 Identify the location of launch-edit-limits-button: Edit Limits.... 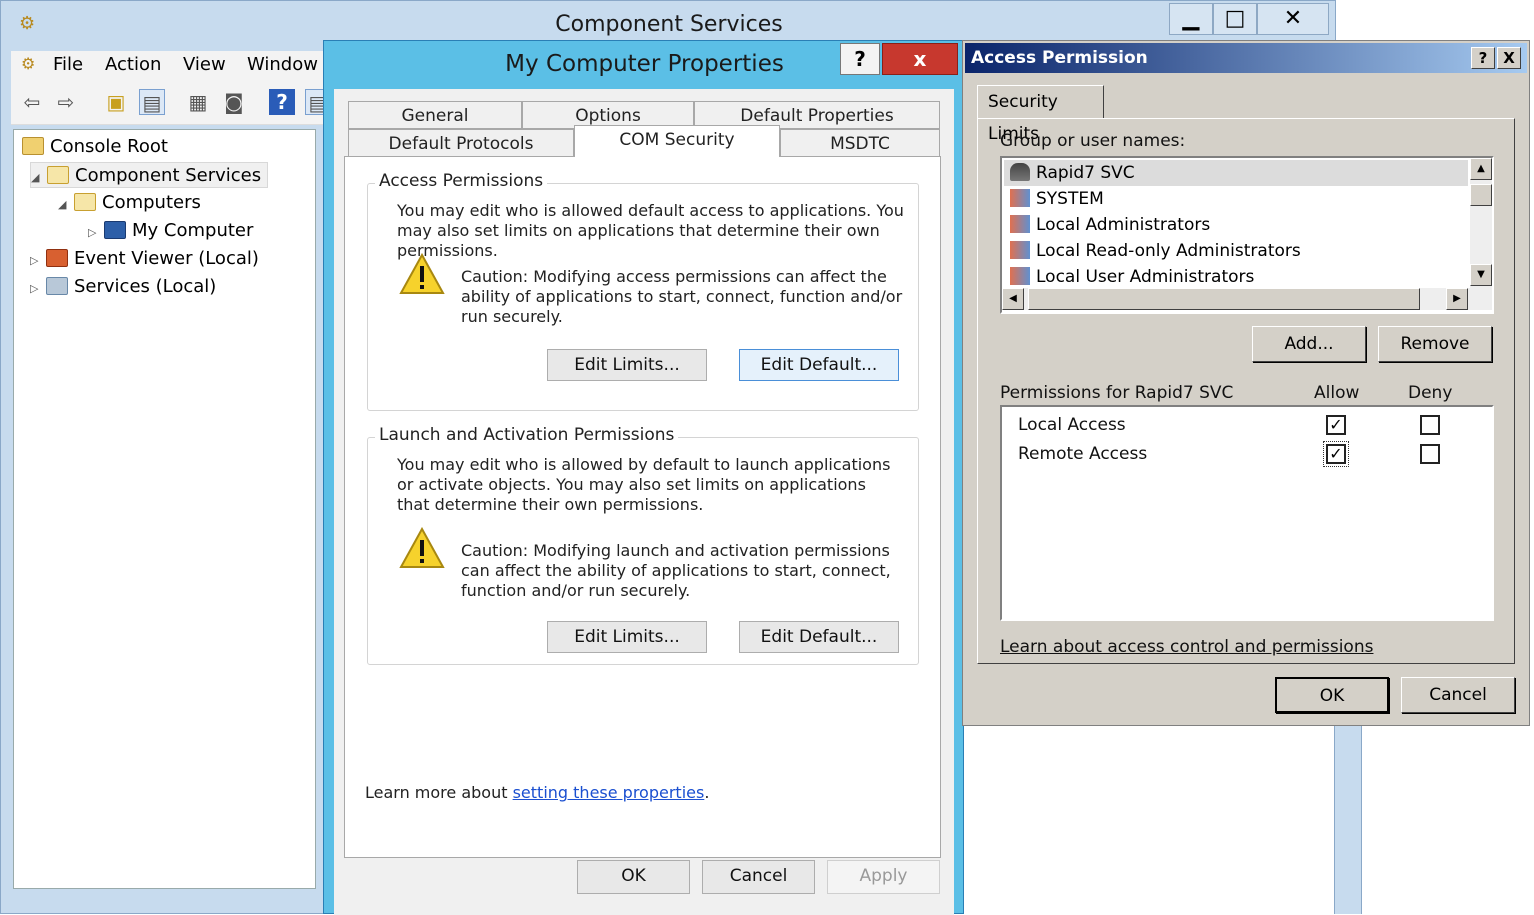
(627, 637).